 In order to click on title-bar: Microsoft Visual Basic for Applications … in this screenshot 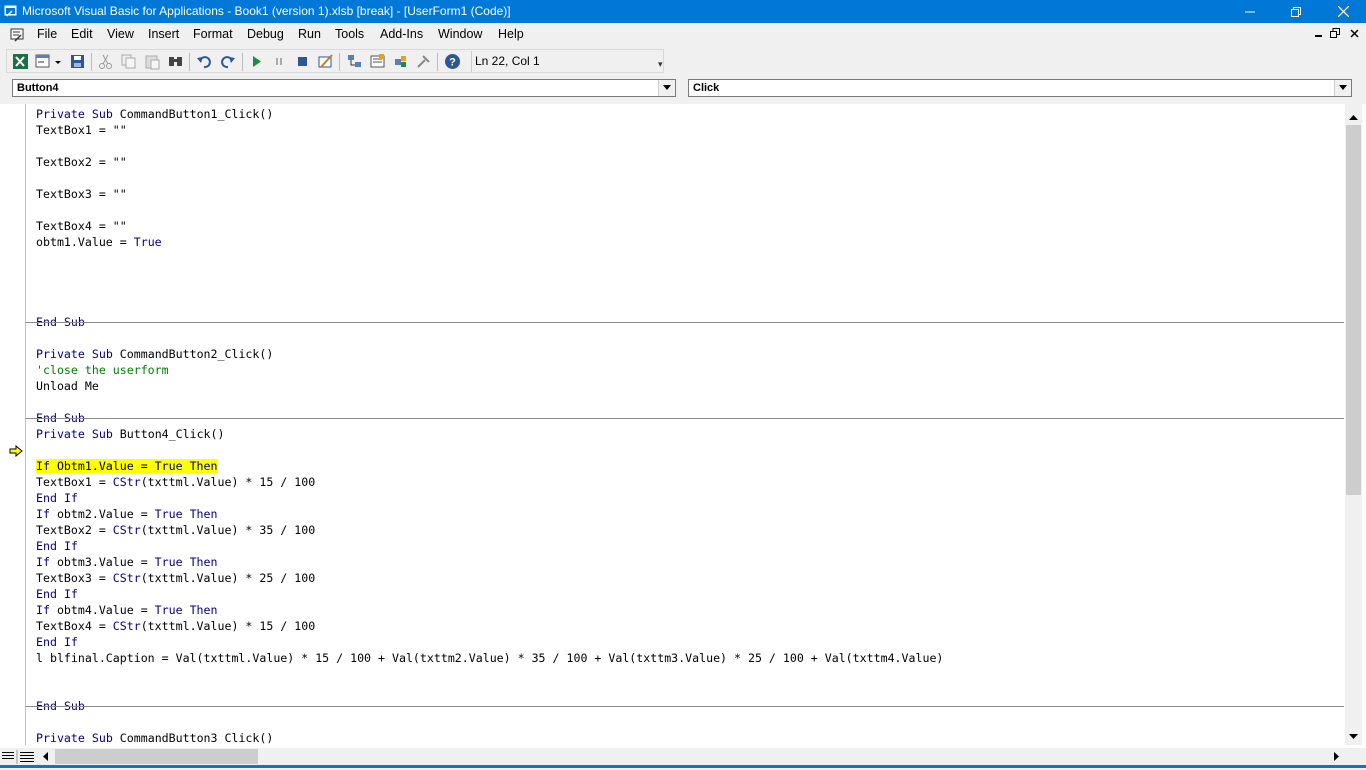, I will do `click(683, 11)`.